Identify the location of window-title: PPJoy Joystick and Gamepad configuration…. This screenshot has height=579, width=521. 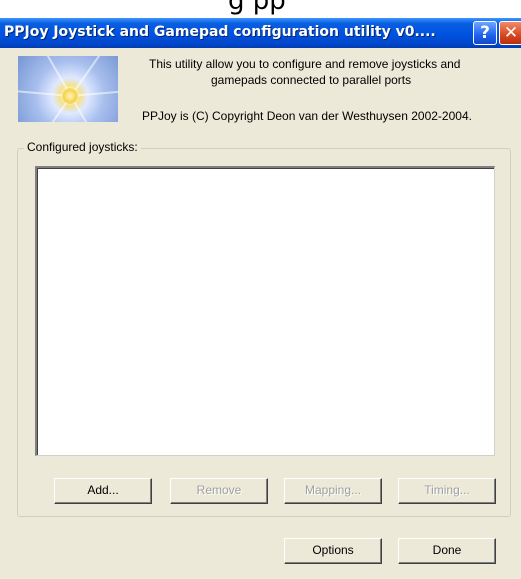
(220, 32).